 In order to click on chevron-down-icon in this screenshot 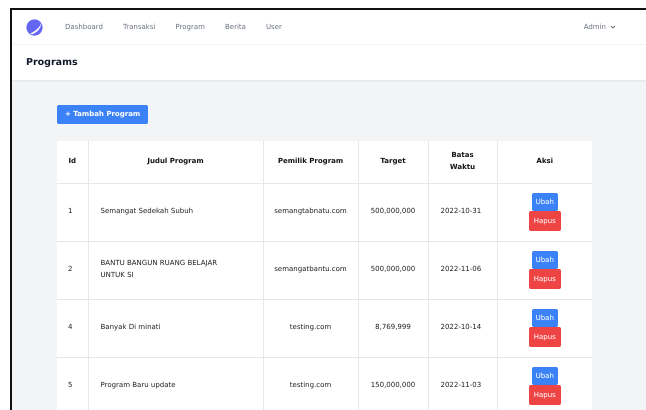, I will do `click(613, 27)`.